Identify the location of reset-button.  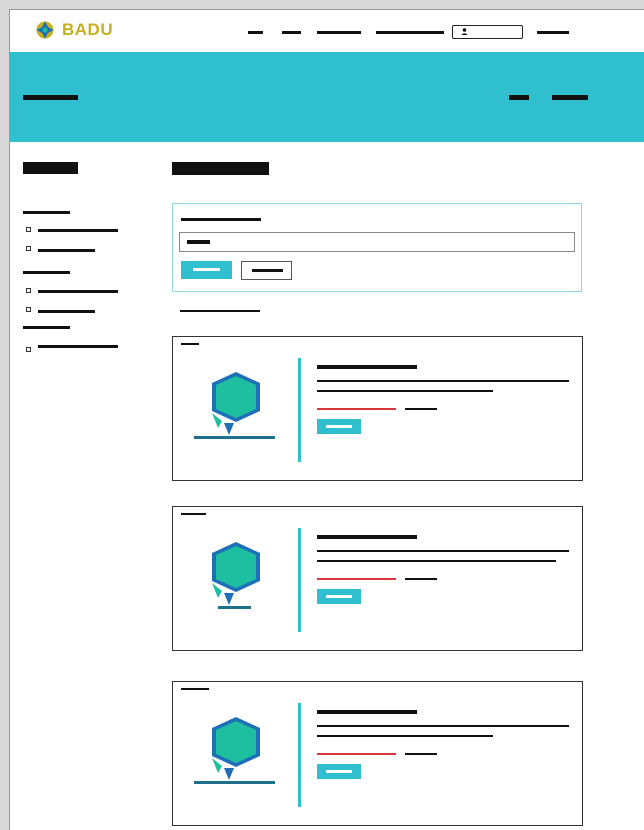
(266, 270).